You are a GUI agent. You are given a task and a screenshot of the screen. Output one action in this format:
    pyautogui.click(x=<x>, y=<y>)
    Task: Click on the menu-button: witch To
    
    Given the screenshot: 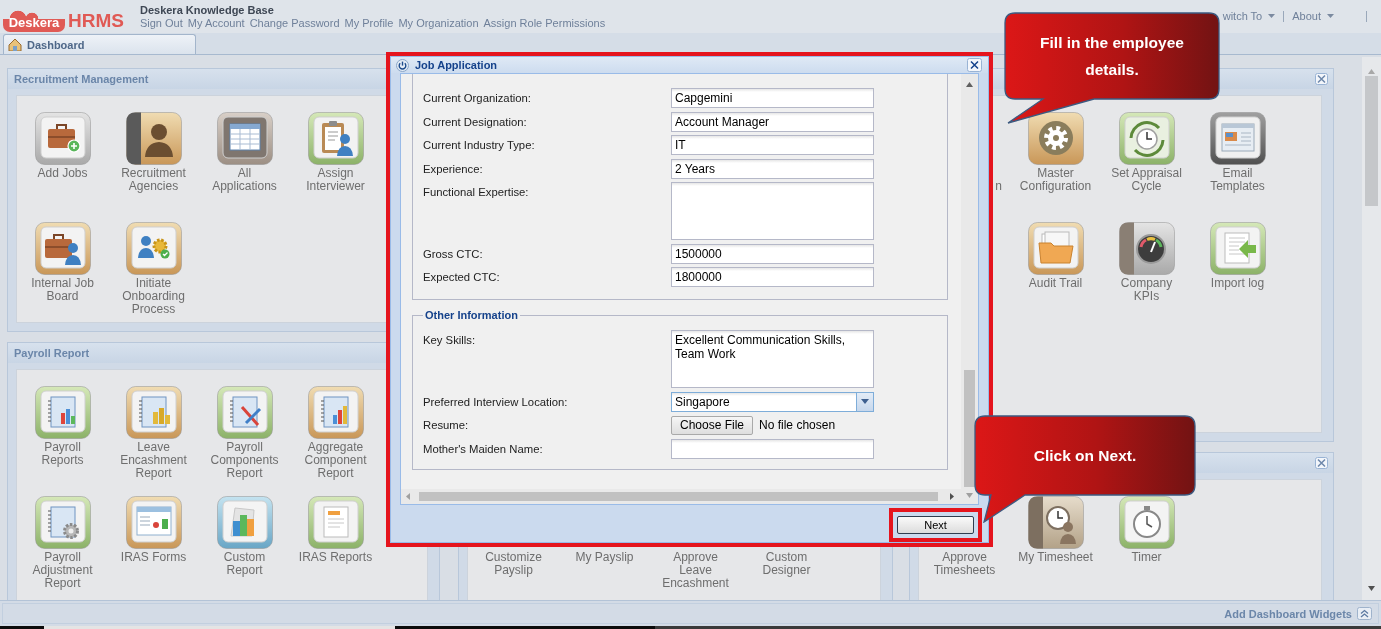 What is the action you would take?
    pyautogui.click(x=1249, y=16)
    